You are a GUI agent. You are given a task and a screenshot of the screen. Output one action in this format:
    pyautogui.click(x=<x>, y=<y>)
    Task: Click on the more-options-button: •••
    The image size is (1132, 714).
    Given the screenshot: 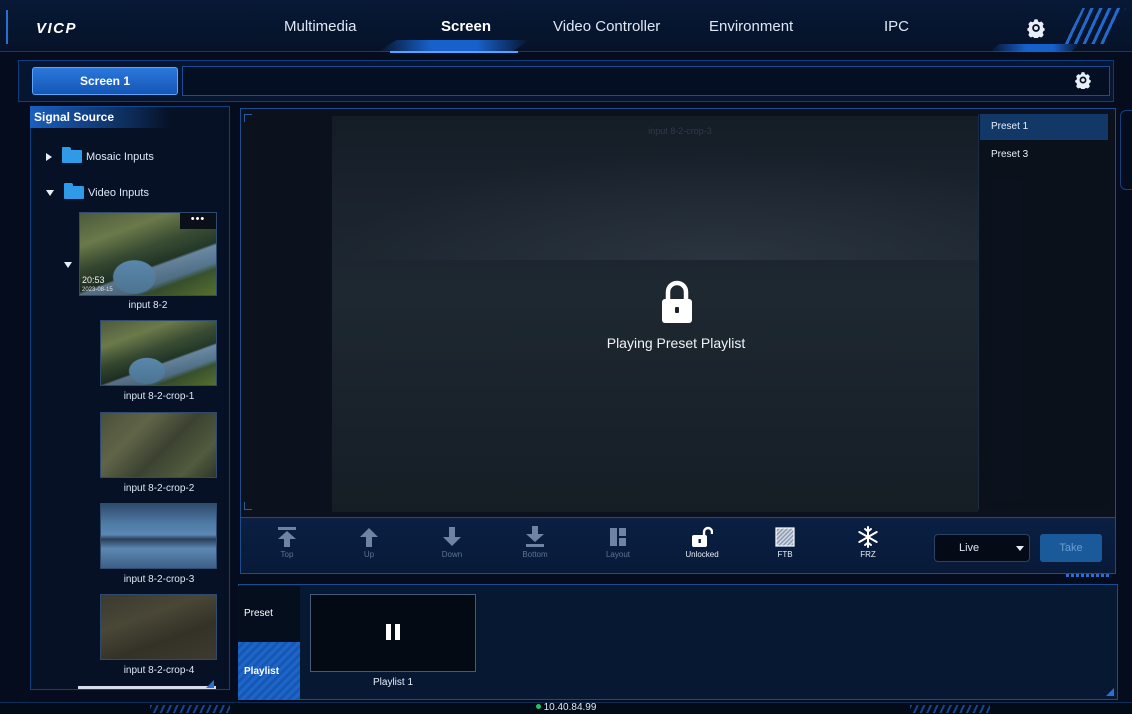 What is the action you would take?
    pyautogui.click(x=198, y=221)
    